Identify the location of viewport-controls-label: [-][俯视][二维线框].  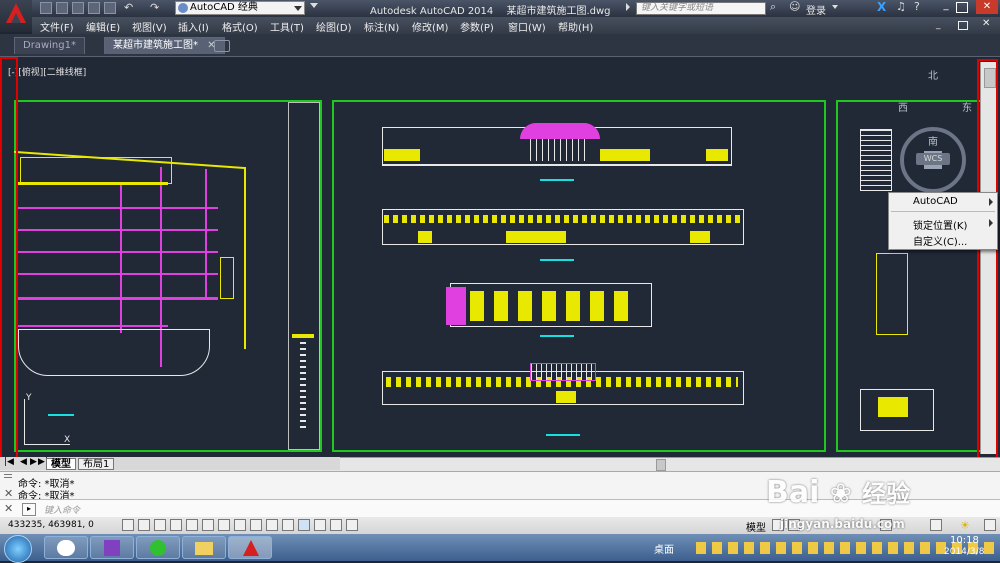
(47, 71).